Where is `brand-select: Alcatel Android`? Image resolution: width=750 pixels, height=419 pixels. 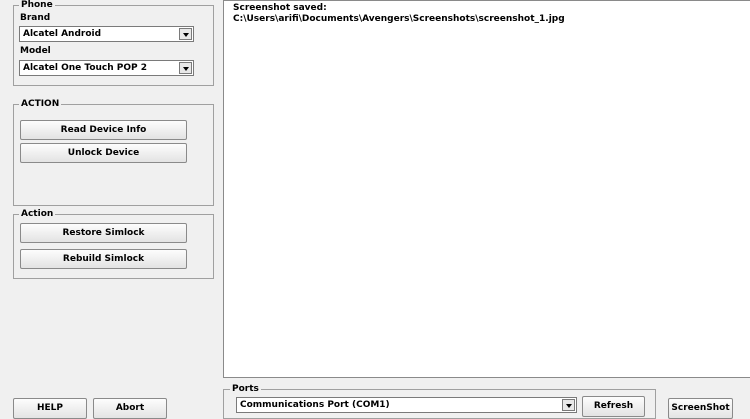
brand-select: Alcatel Android is located at coordinates (106, 34).